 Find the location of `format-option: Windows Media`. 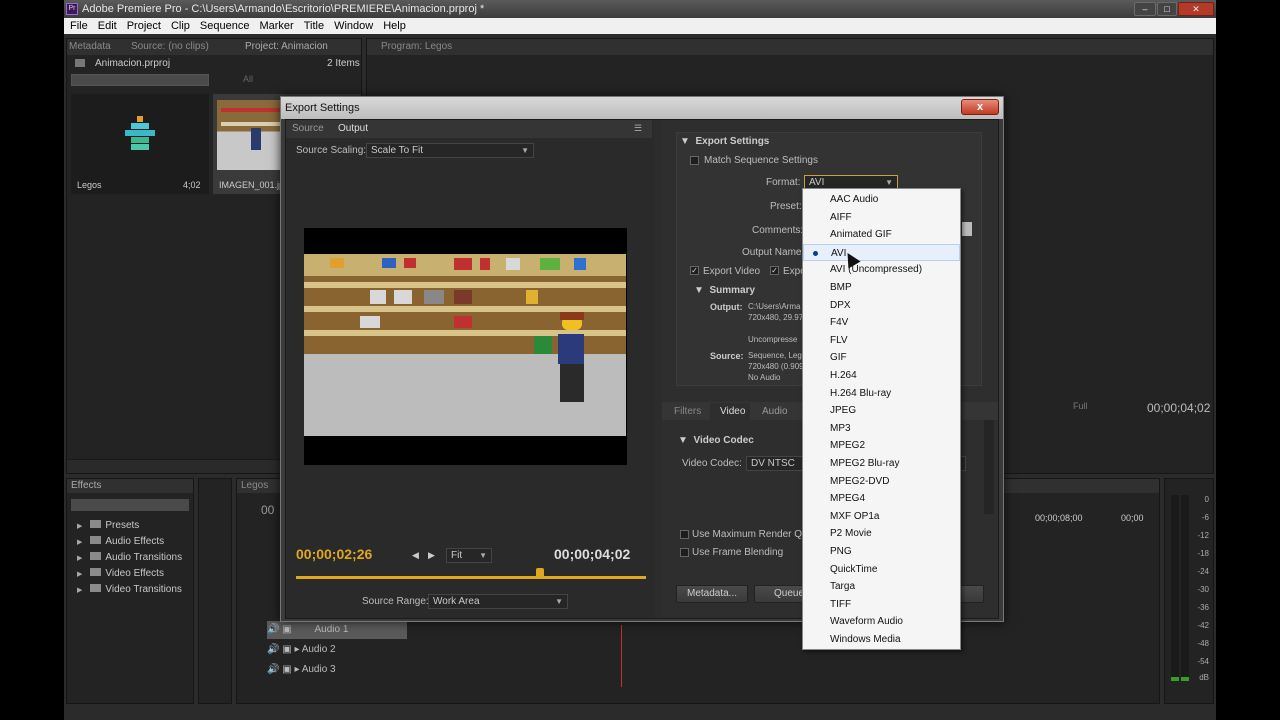

format-option: Windows Media is located at coordinates (881, 639).